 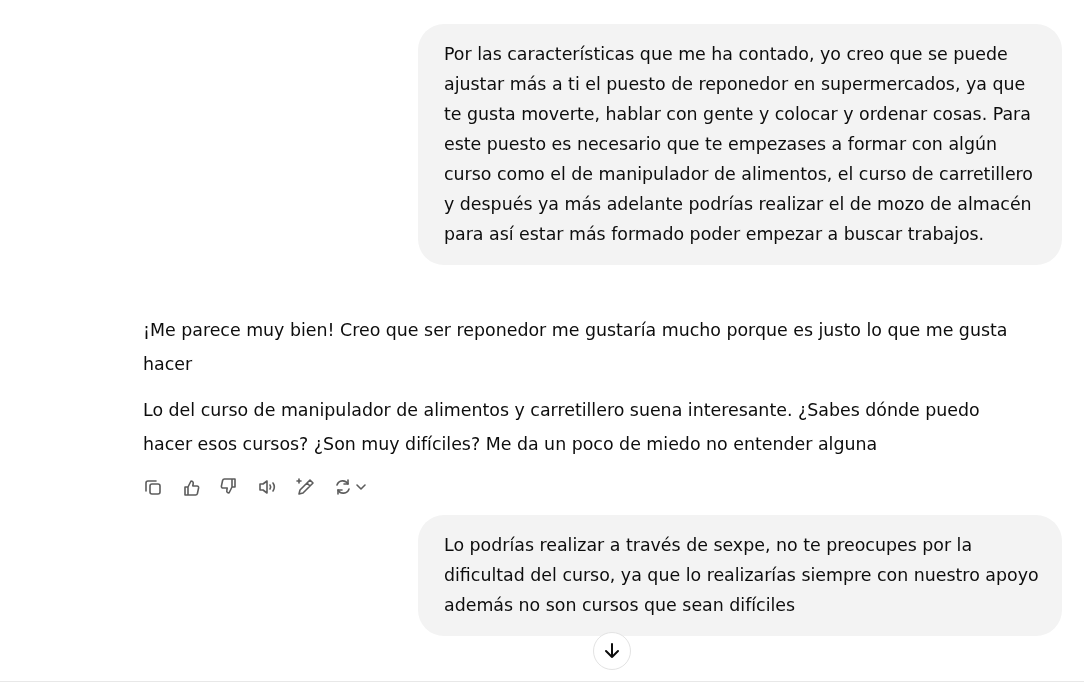 What do you see at coordinates (361, 487) in the screenshot?
I see `chevron-down-icon` at bounding box center [361, 487].